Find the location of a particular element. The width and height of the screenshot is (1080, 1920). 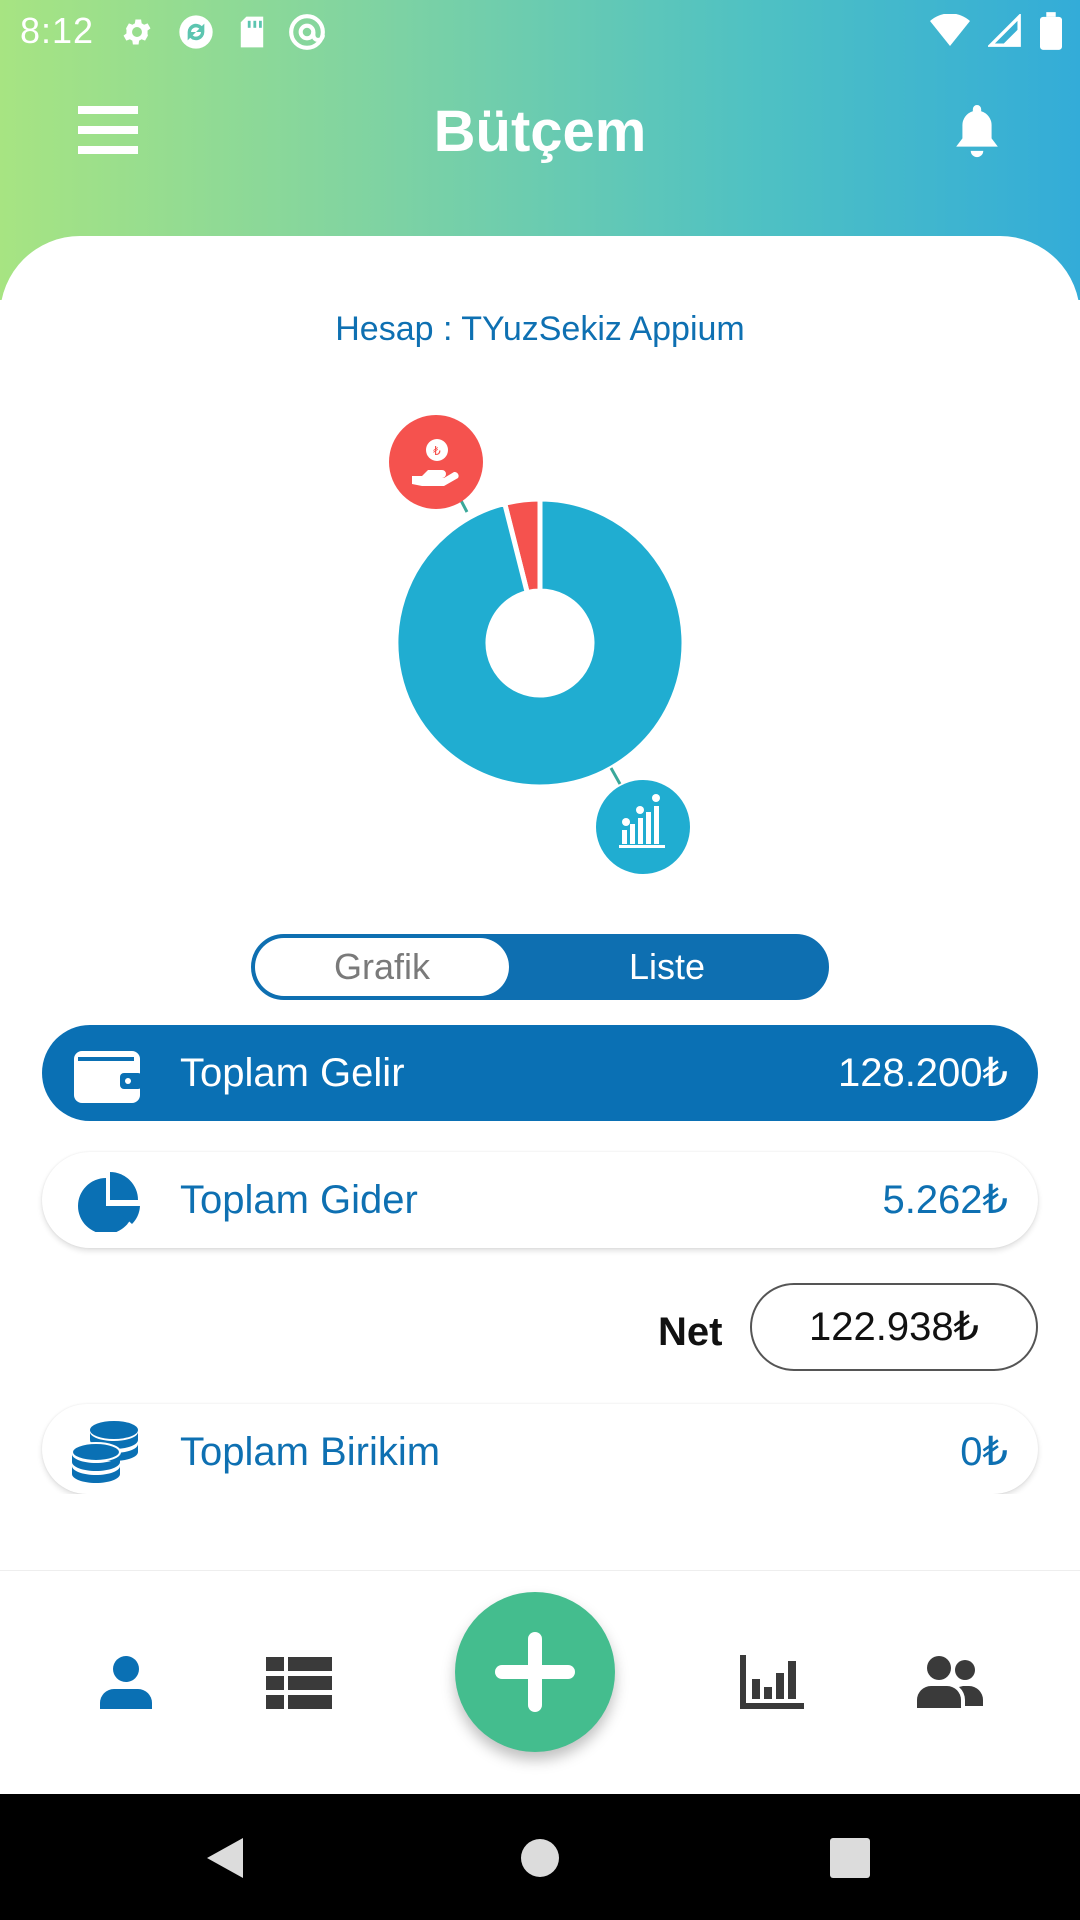

expense-badge: ₺ is located at coordinates (436, 462).